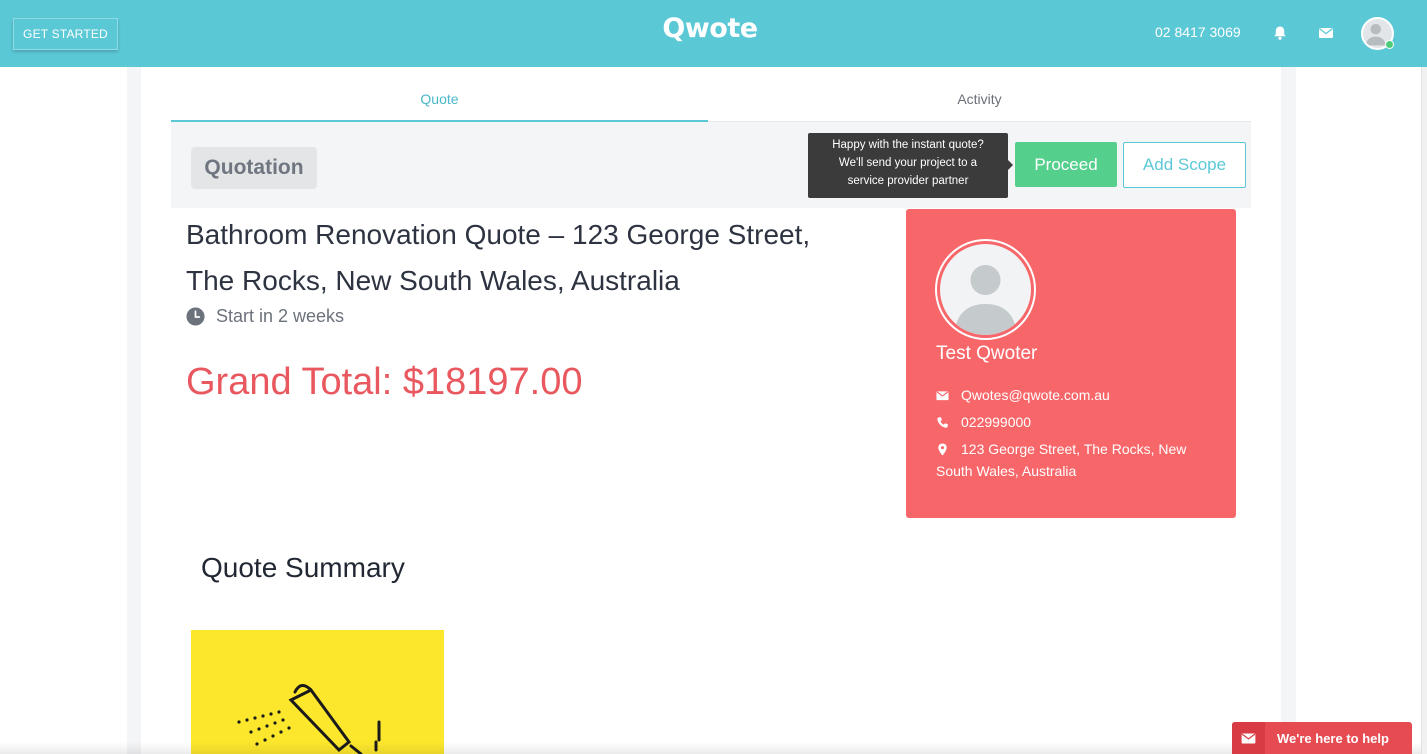  Describe the element at coordinates (1358, 410) in the screenshot. I see `right-gutter` at that location.